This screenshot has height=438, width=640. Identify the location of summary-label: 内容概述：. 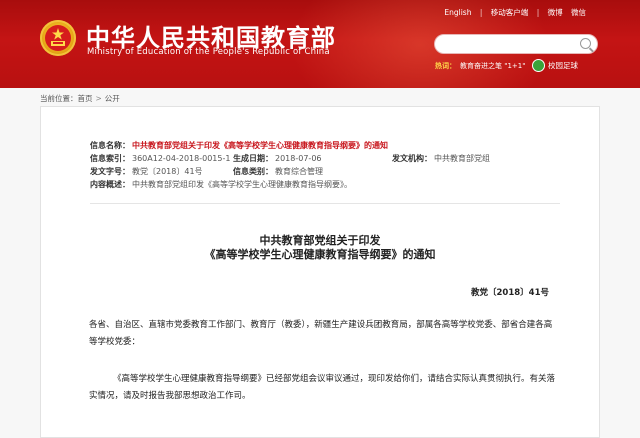
(110, 184).